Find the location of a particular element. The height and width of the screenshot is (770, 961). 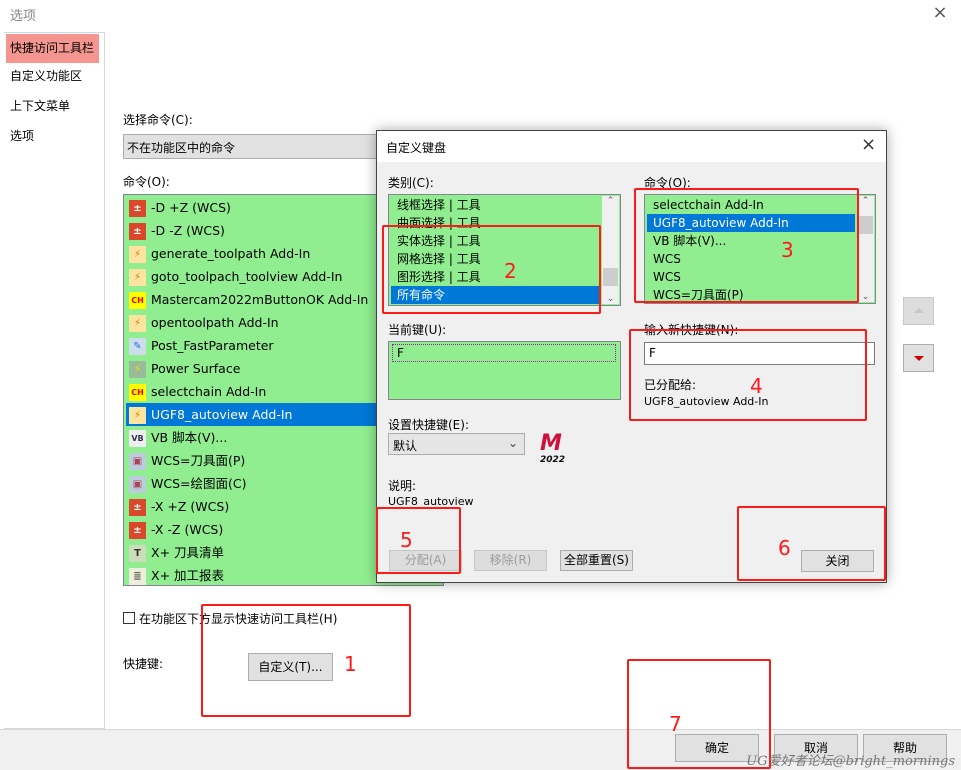

power-surface-icon: ⚡ is located at coordinates (137, 369).